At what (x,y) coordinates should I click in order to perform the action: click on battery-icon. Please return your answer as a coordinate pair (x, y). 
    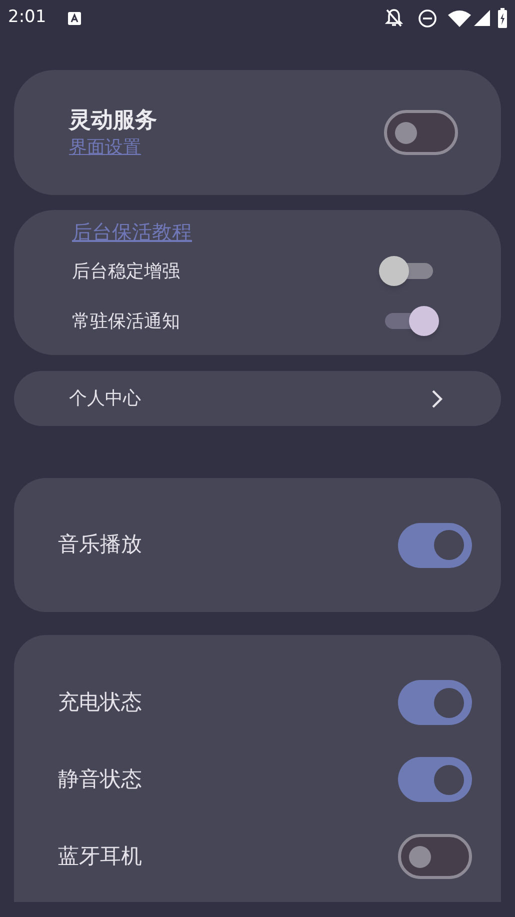
    Looking at the image, I should click on (502, 18).